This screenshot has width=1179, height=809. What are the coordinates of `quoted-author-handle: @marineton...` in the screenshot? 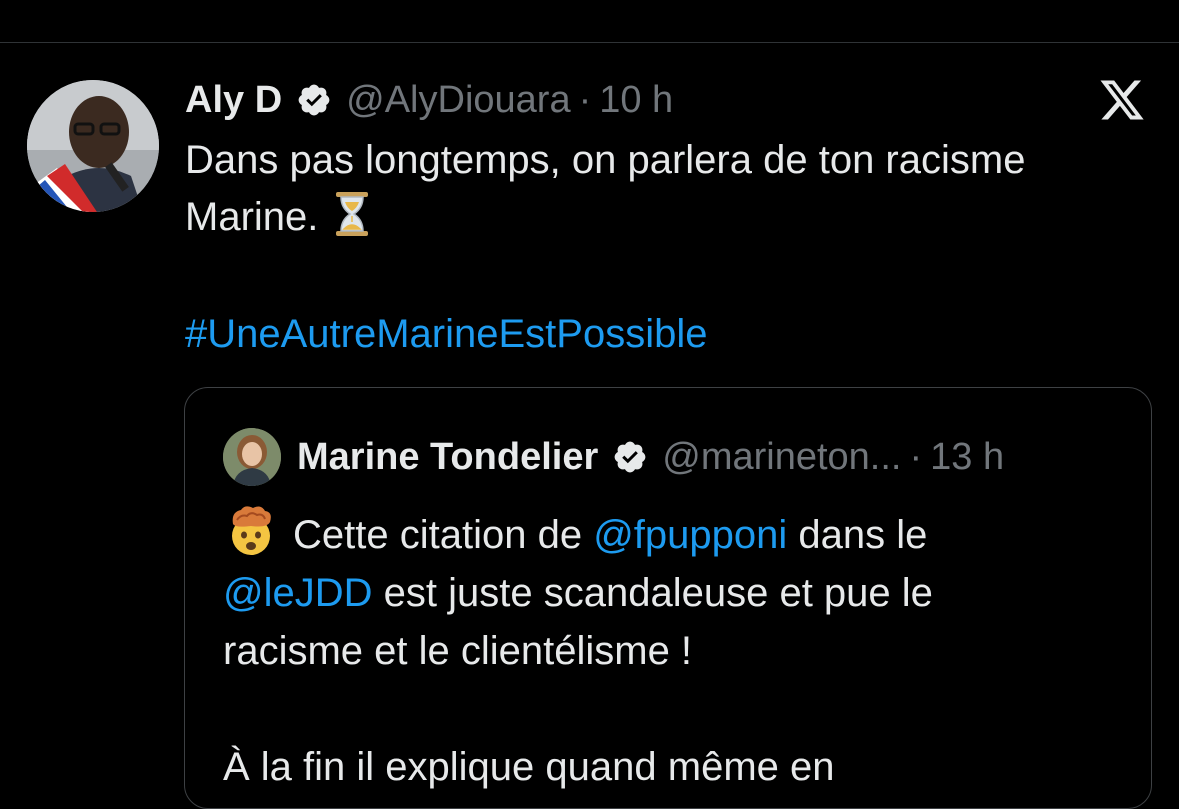 It's located at (781, 457).